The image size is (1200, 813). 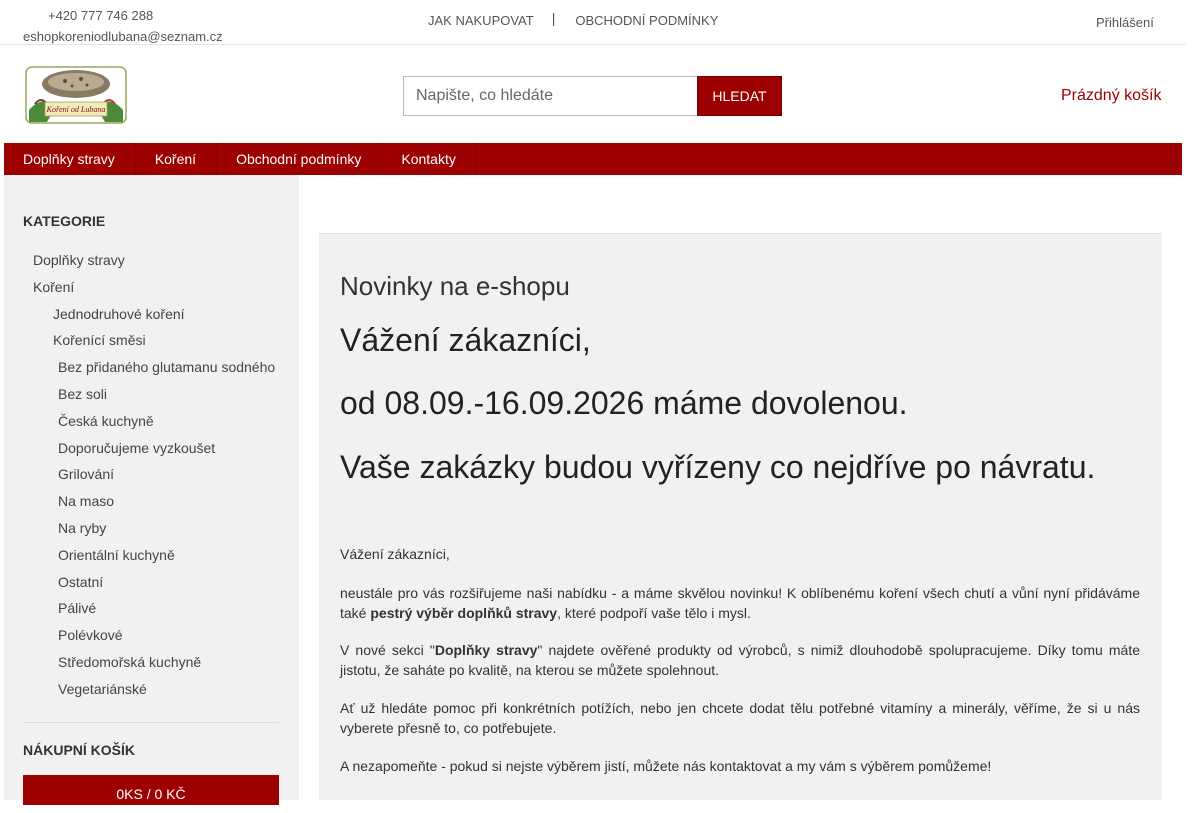 I want to click on category-item: Polévkové, so click(x=151, y=635).